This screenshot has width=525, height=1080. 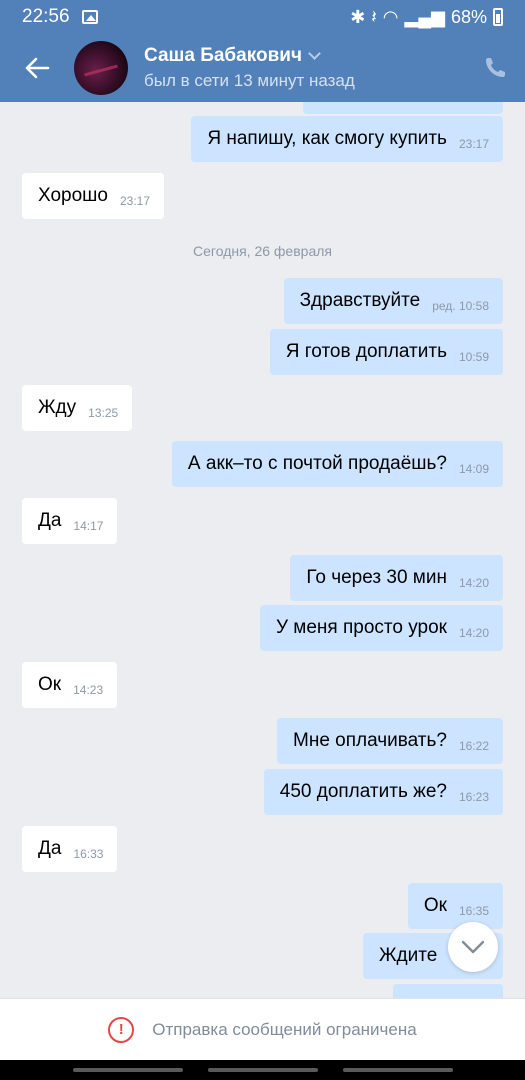 What do you see at coordinates (455, 906) in the screenshot?
I see `message-bubble: Ок 16:35` at bounding box center [455, 906].